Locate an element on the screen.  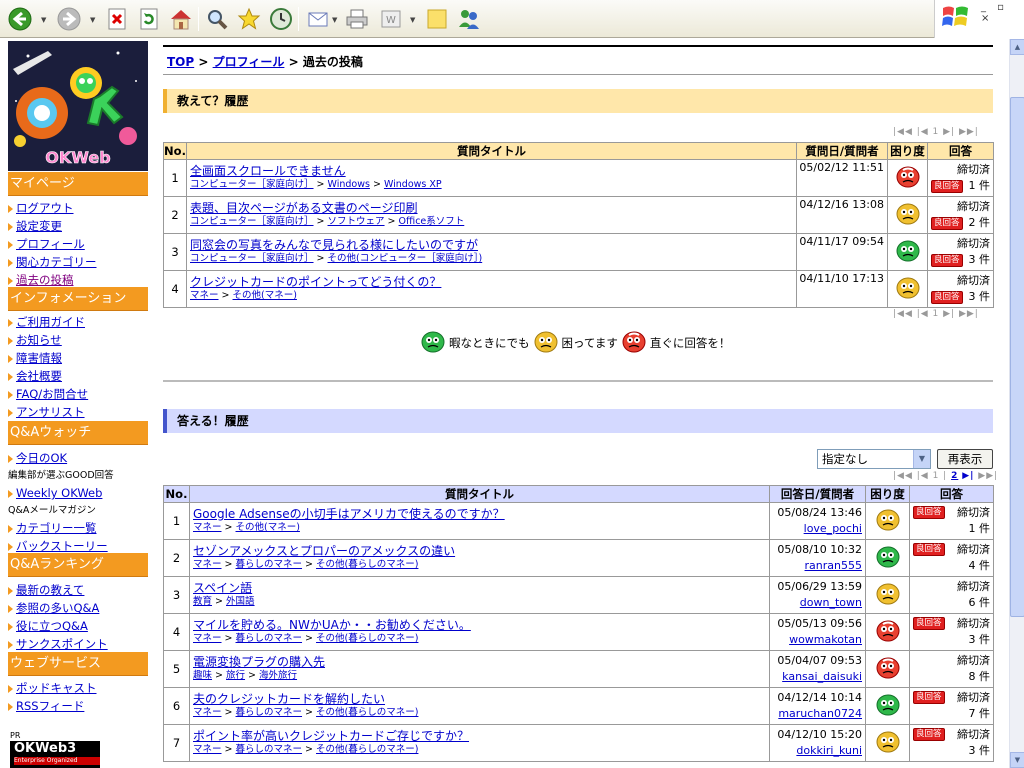
chevron-down-icon: ▼ is located at coordinates (921, 459).